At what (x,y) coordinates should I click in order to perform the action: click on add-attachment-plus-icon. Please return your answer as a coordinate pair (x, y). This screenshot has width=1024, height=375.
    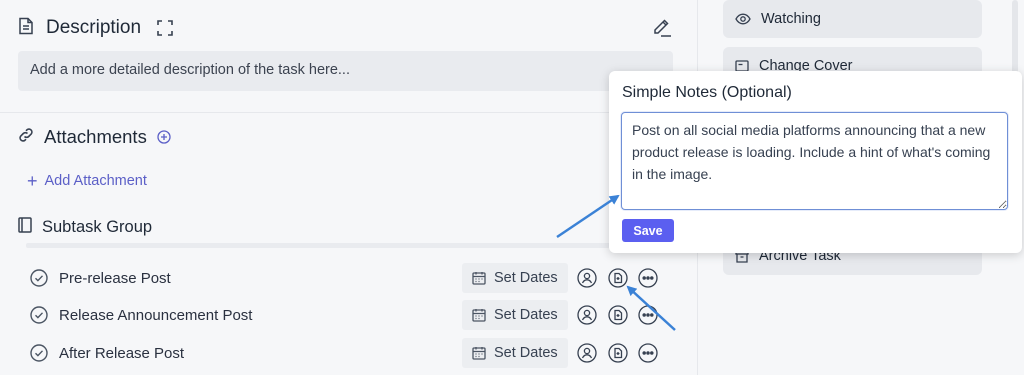
    Looking at the image, I should click on (164, 137).